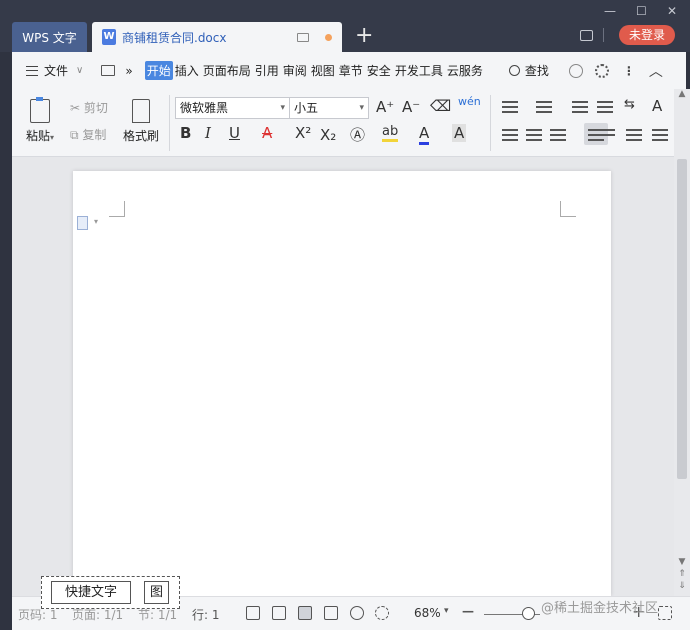 This screenshot has width=690, height=630. What do you see at coordinates (544, 107) in the screenshot?
I see `numbered-list-icon` at bounding box center [544, 107].